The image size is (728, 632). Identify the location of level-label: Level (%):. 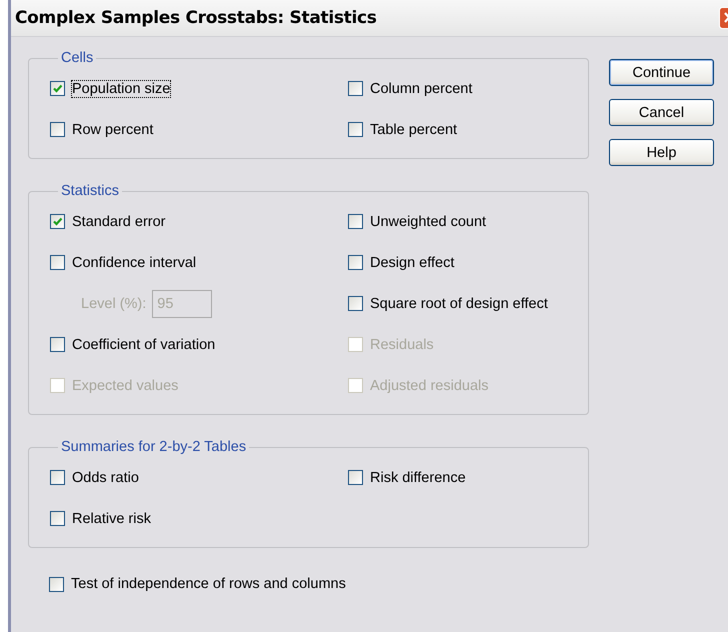
(113, 304).